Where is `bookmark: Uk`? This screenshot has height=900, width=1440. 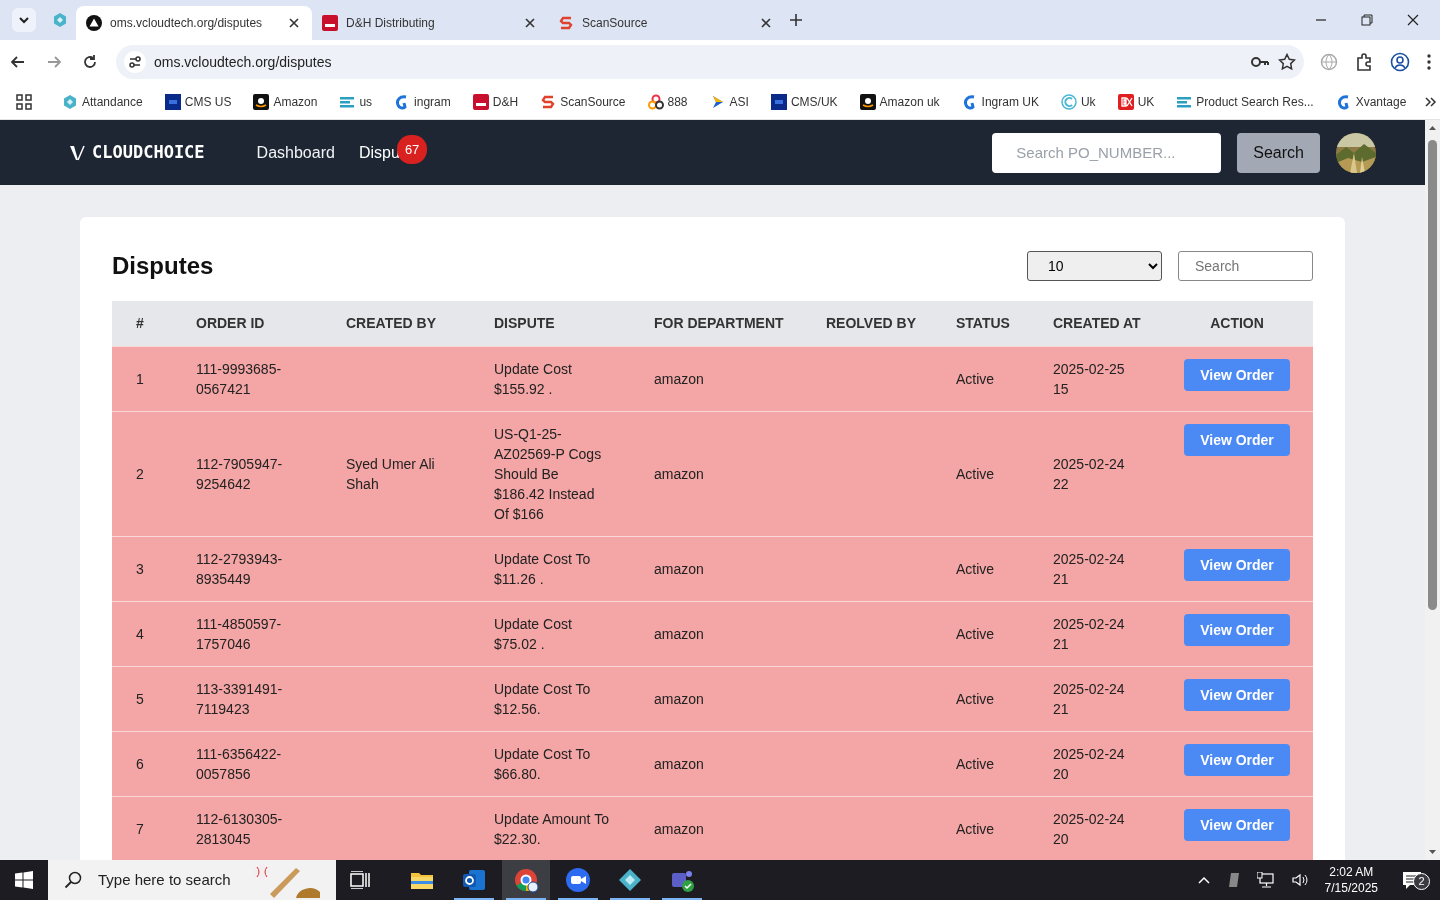
bookmark: Uk is located at coordinates (1078, 101).